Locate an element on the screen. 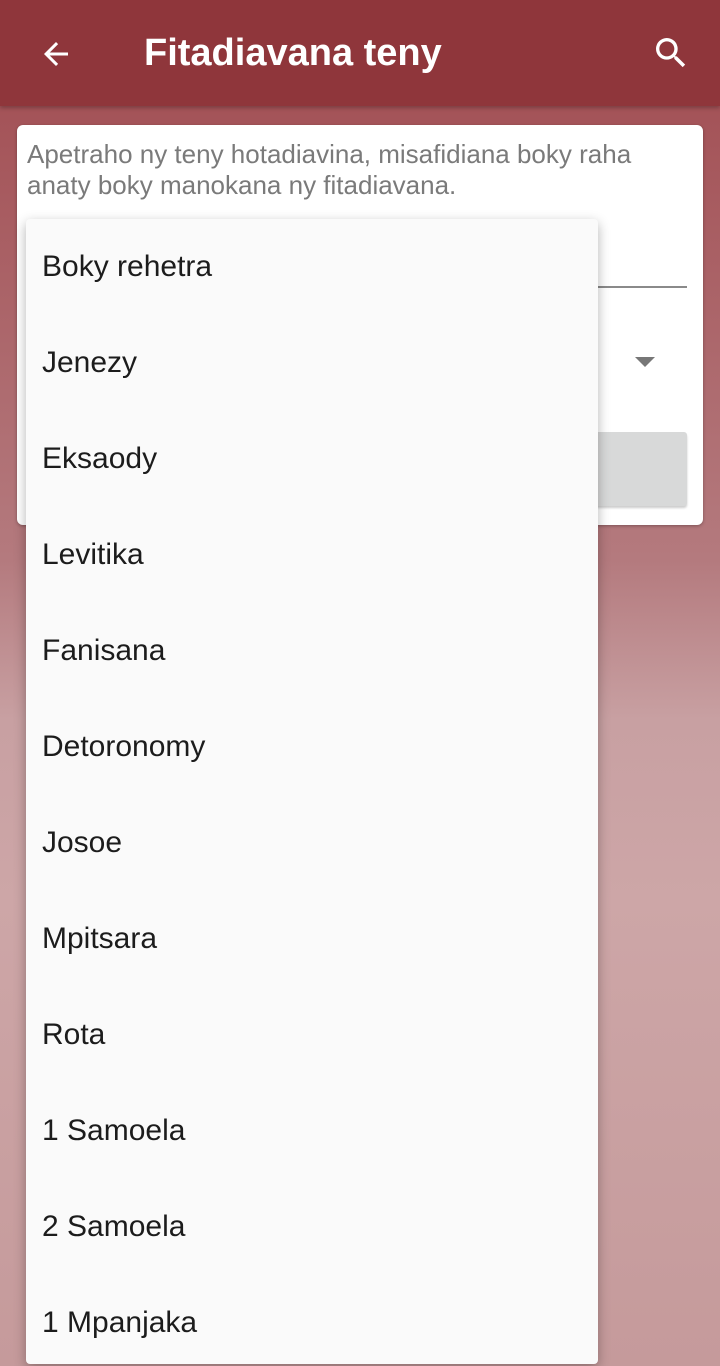  arrow-left-icon is located at coordinates (56, 54).